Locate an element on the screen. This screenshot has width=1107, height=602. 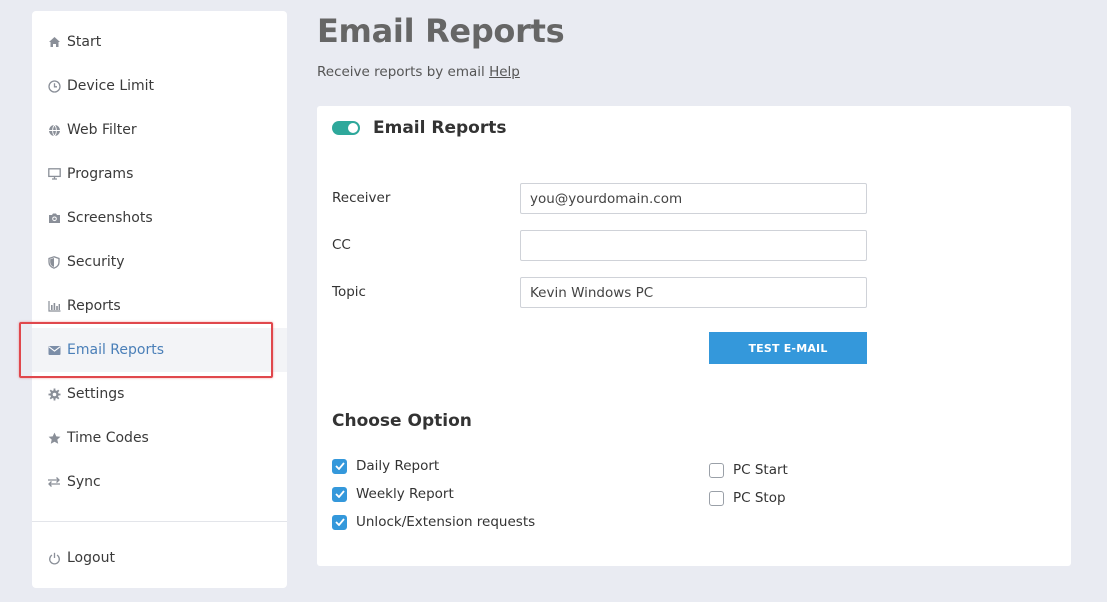
options-title: Choose Option is located at coordinates (402, 421).